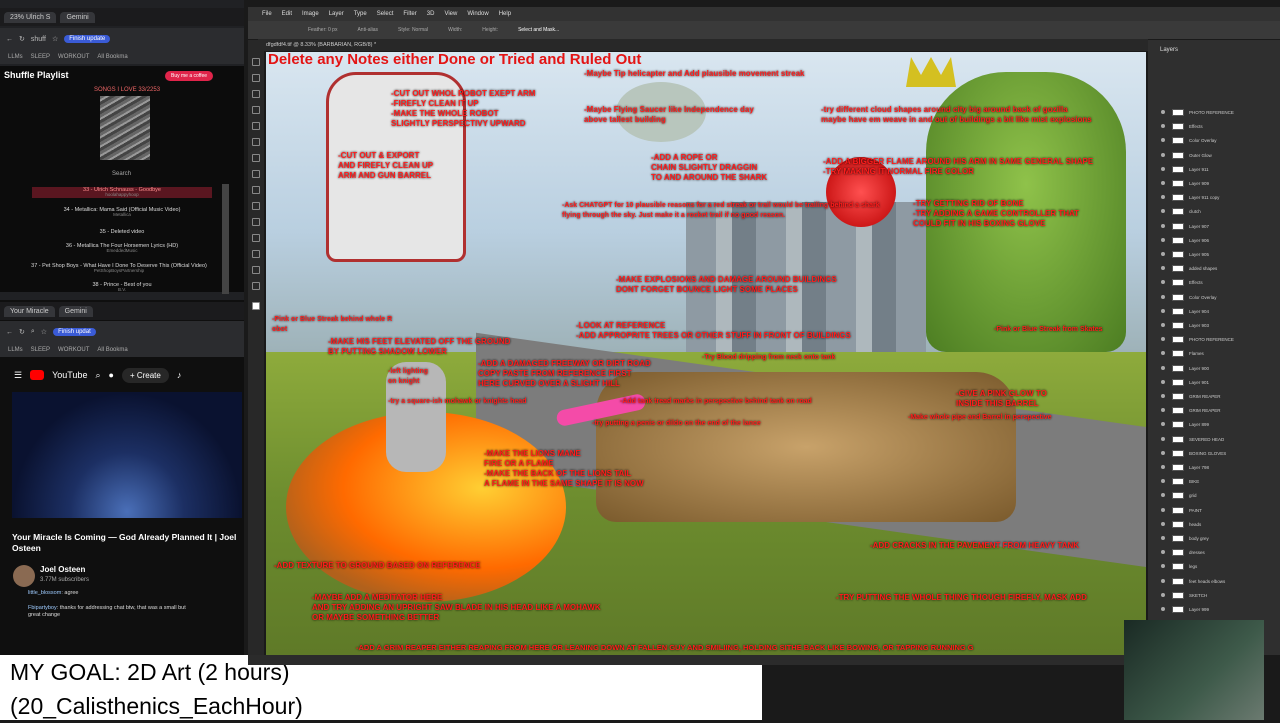 The image size is (1280, 723). I want to click on finish-update-button: Finish updat, so click(74, 332).